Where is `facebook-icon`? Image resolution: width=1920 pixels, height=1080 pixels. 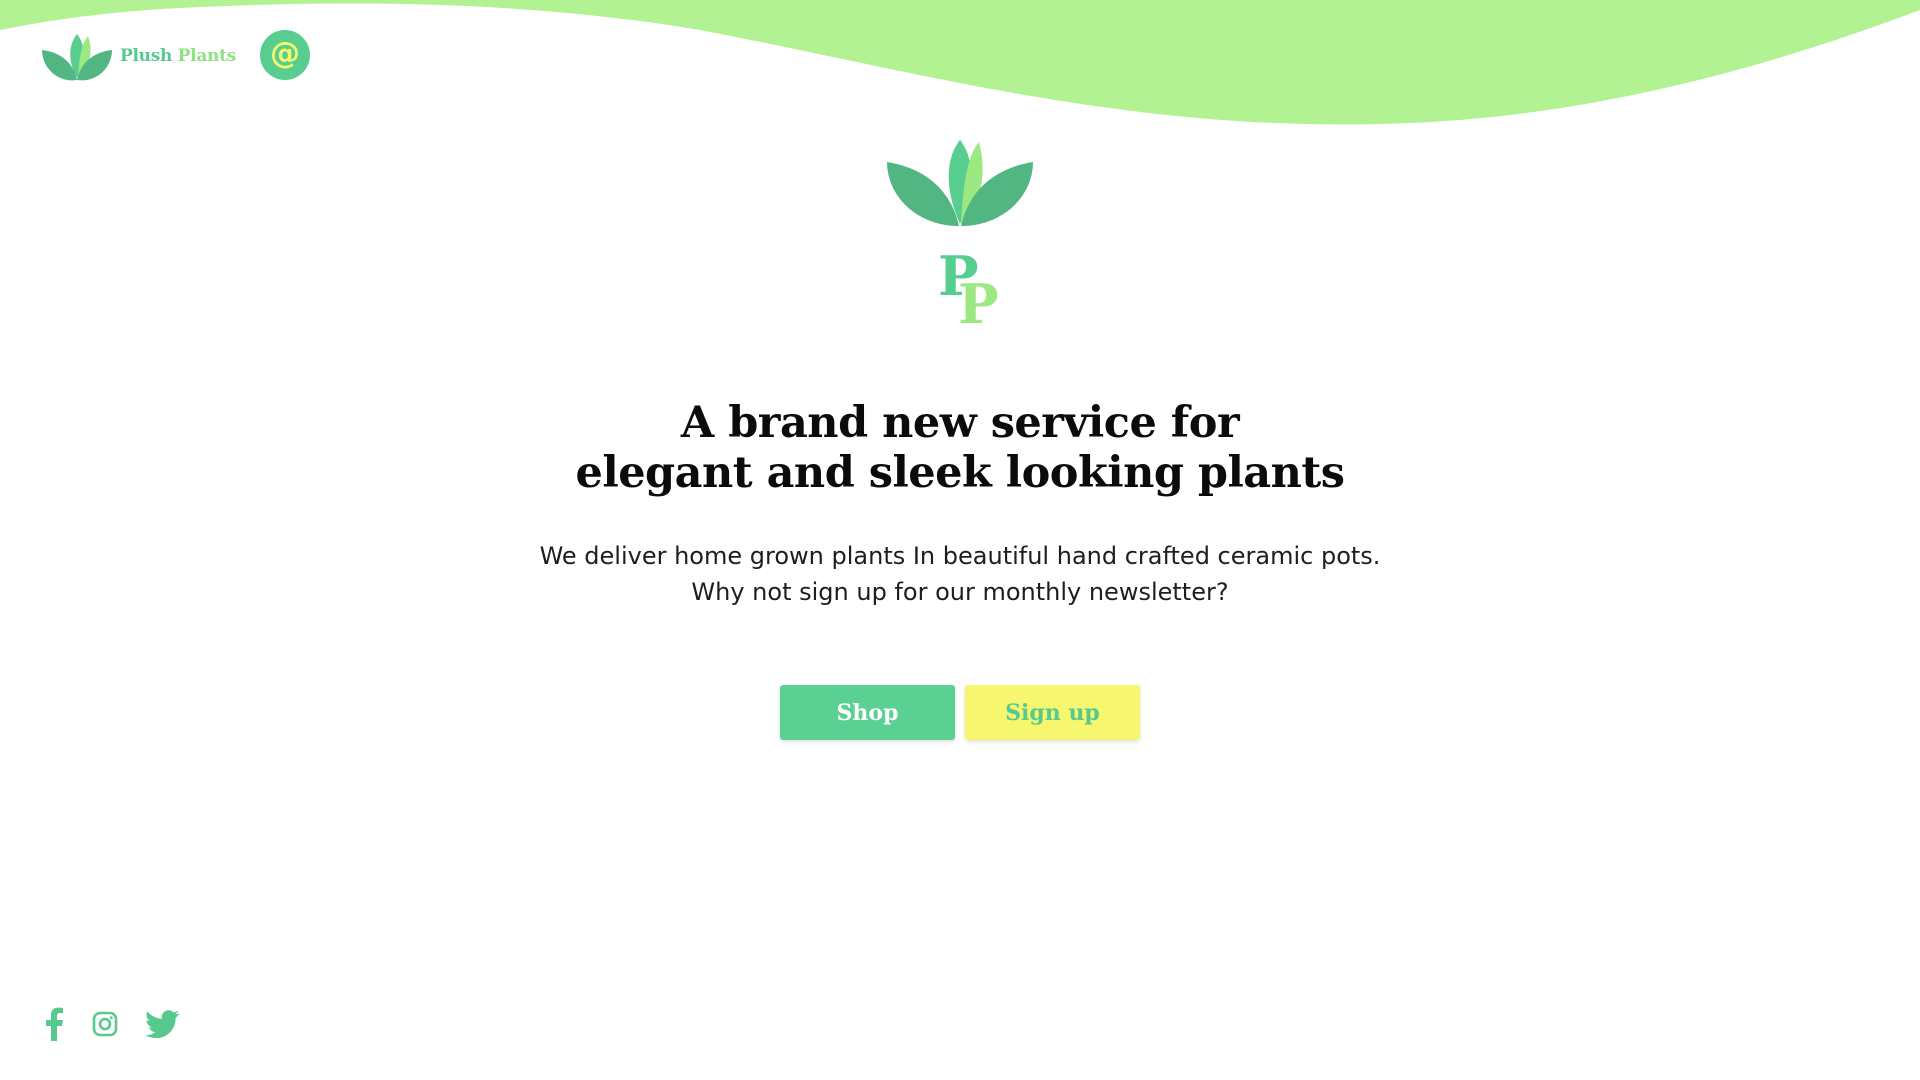
facebook-icon is located at coordinates (54, 1024).